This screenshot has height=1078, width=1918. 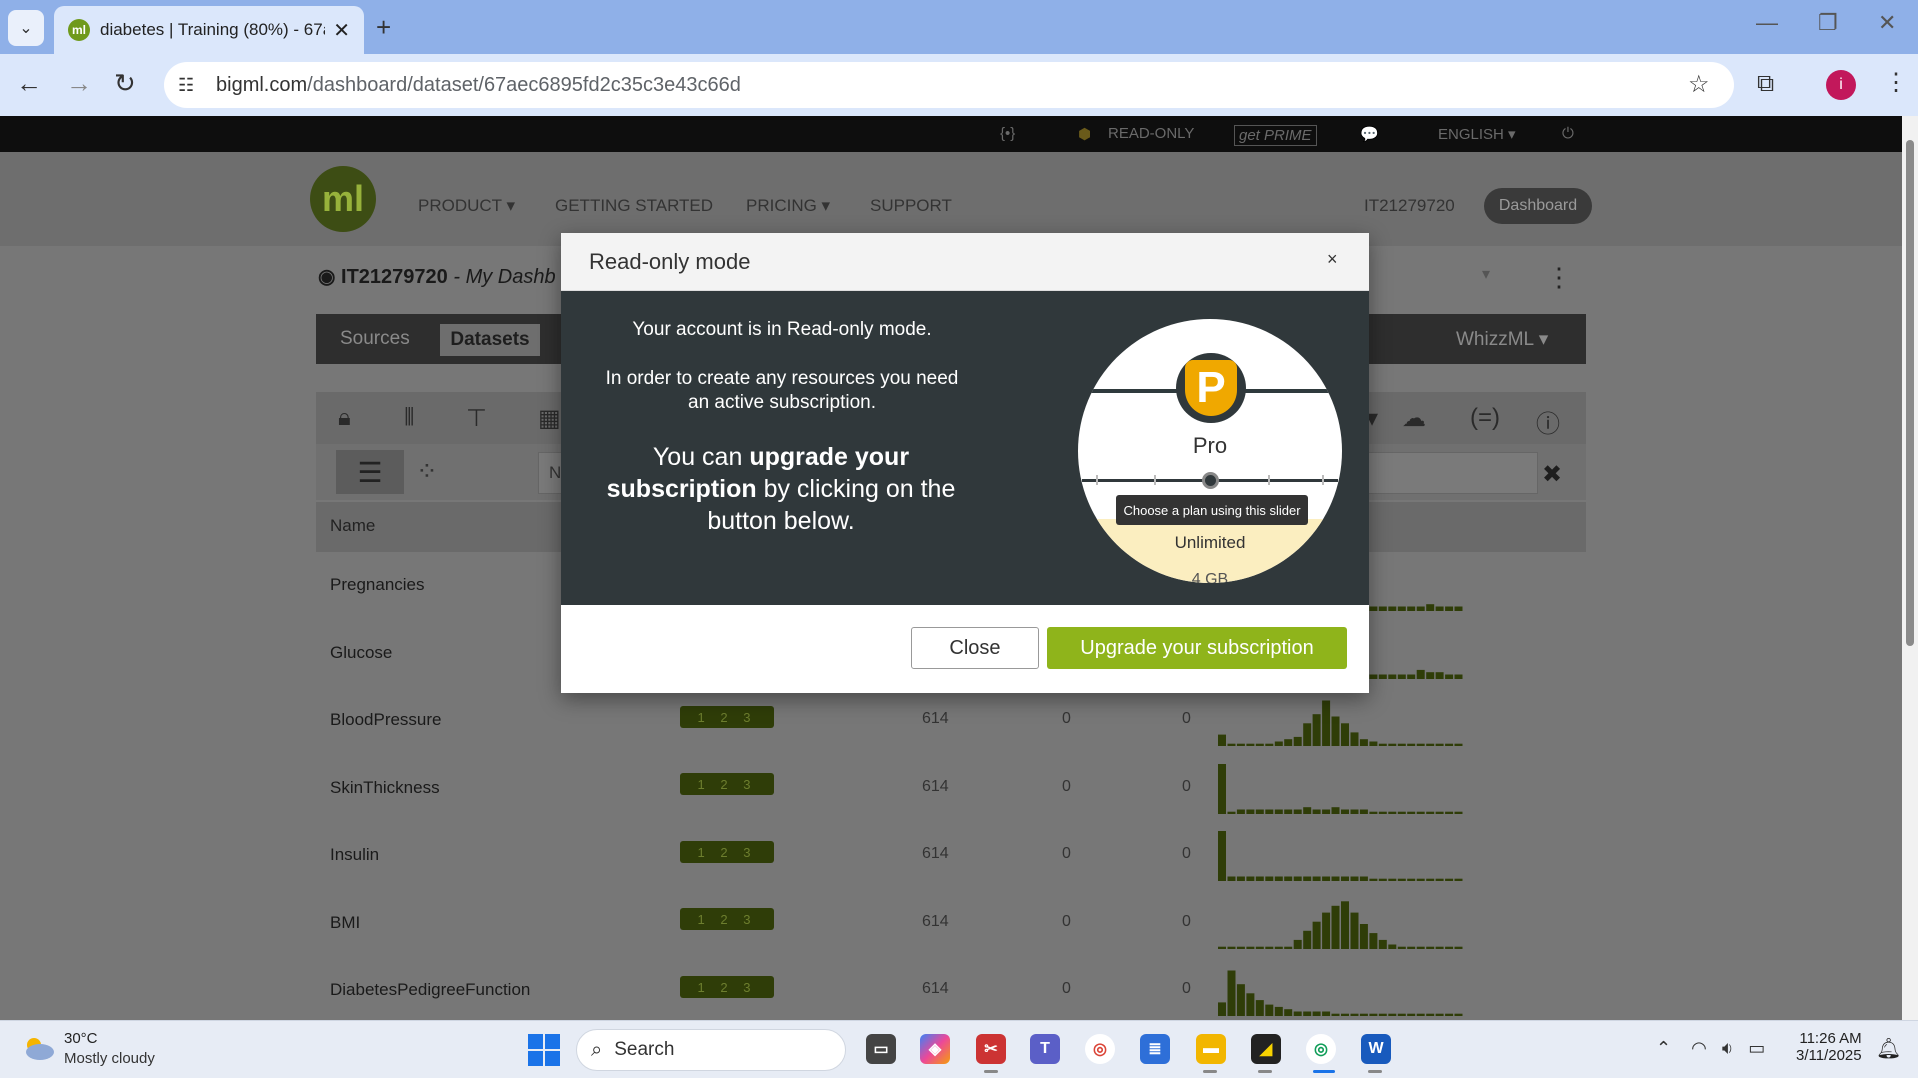 What do you see at coordinates (1829, 1047) in the screenshot?
I see `taskbar-clock: 11:26 AM 3/11/2025` at bounding box center [1829, 1047].